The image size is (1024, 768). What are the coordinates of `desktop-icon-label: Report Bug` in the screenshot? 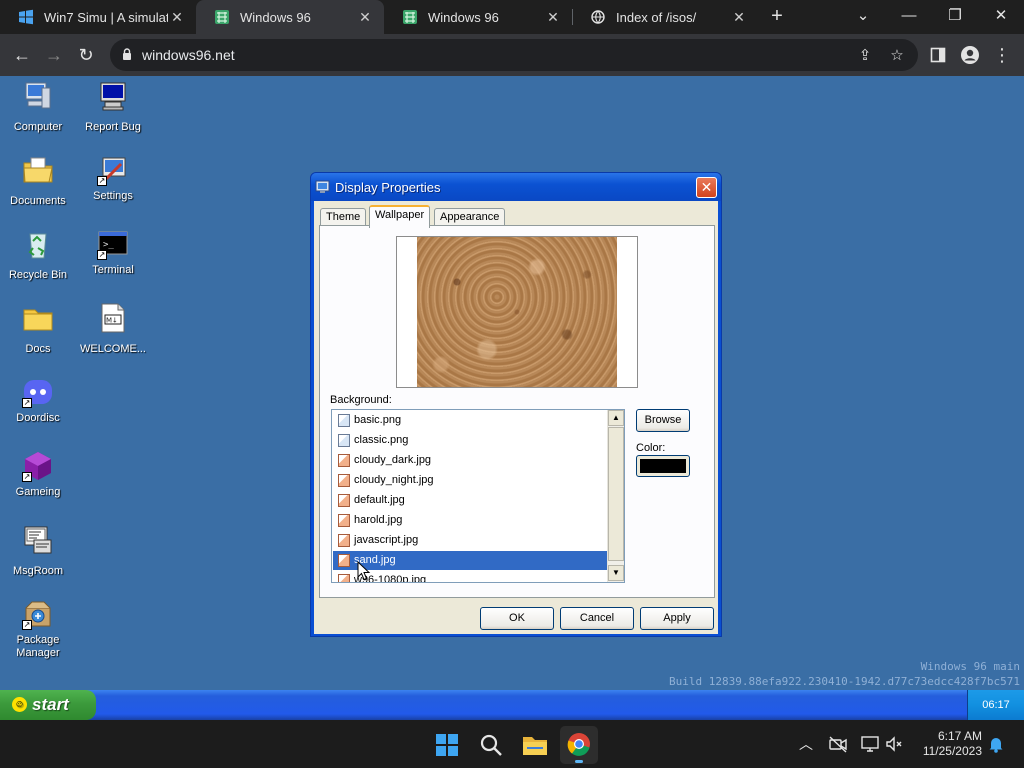 It's located at (113, 127).